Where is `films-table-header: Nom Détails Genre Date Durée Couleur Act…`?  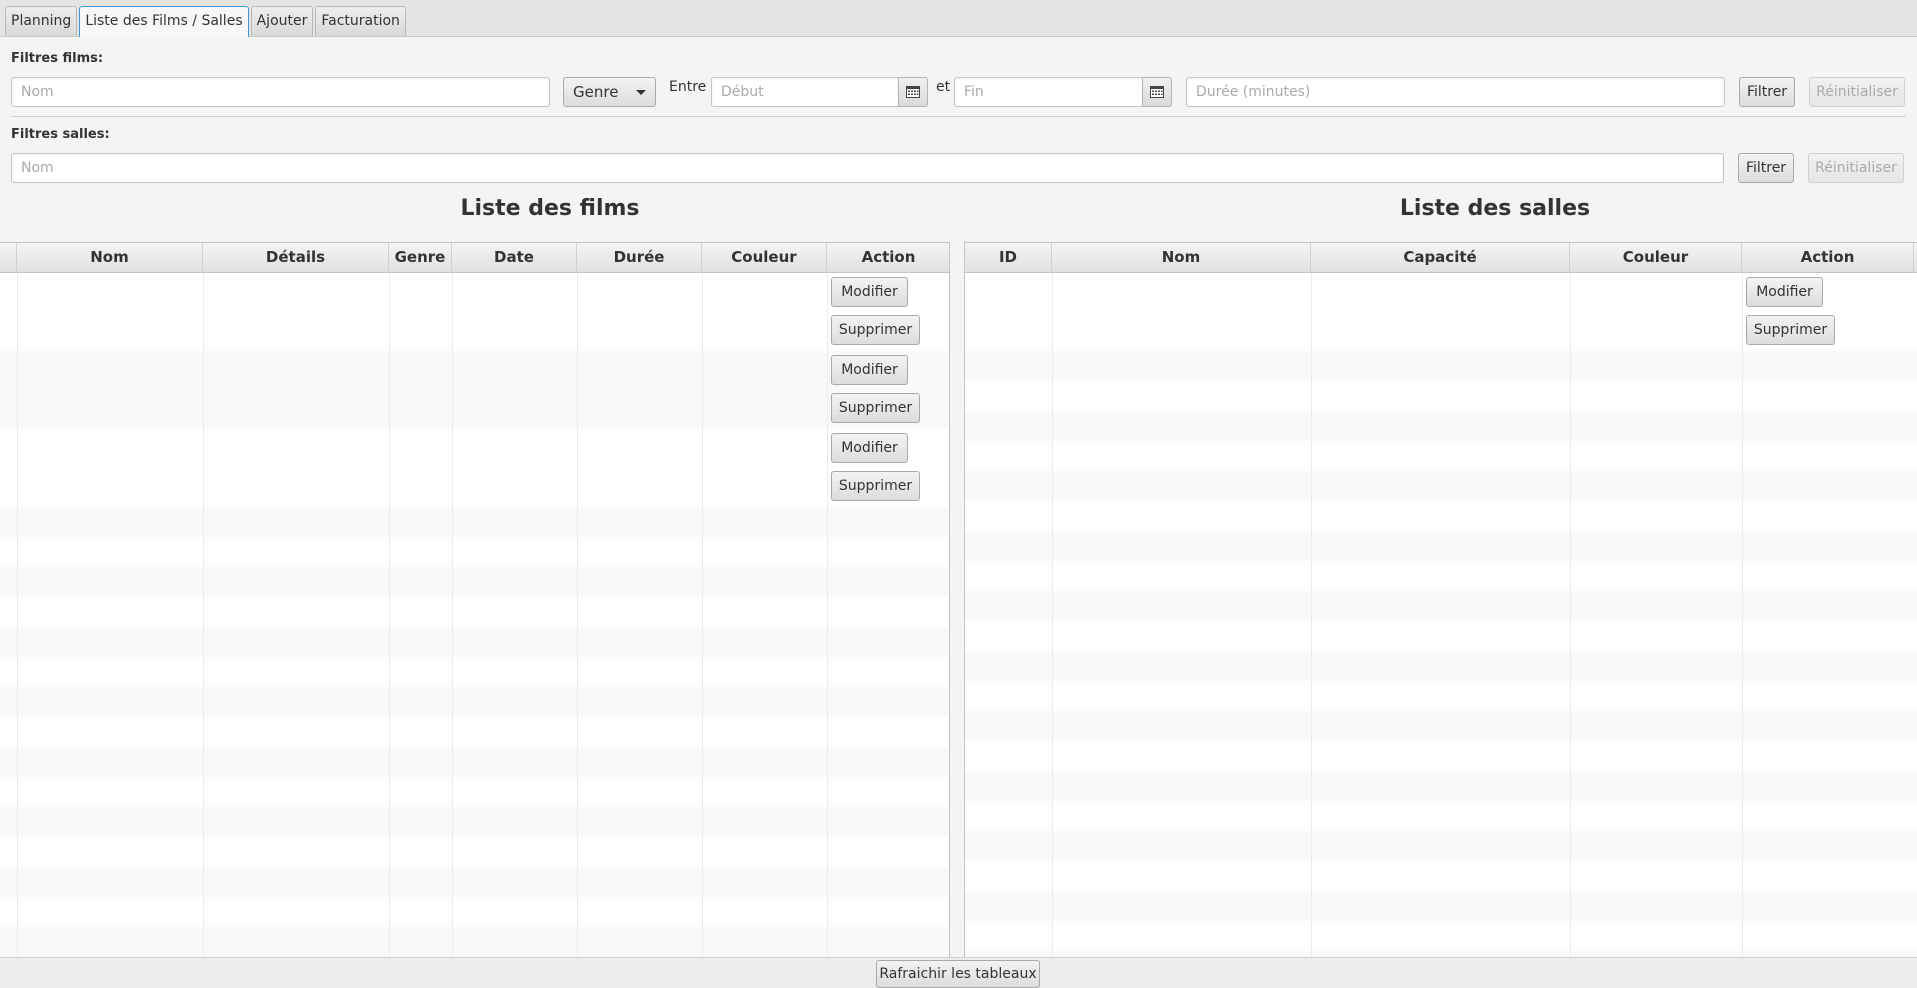
films-table-header: Nom Détails Genre Date Durée Couleur Act… is located at coordinates (474, 258).